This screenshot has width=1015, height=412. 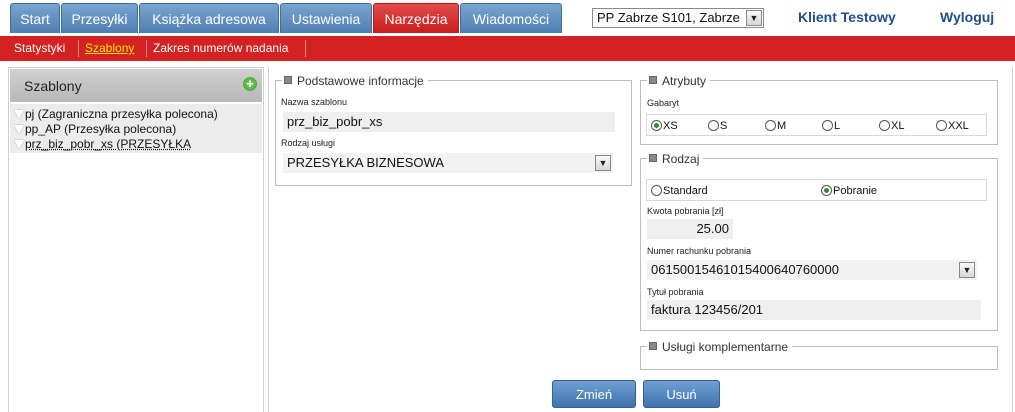 I want to click on radio-label: XS, so click(x=670, y=126).